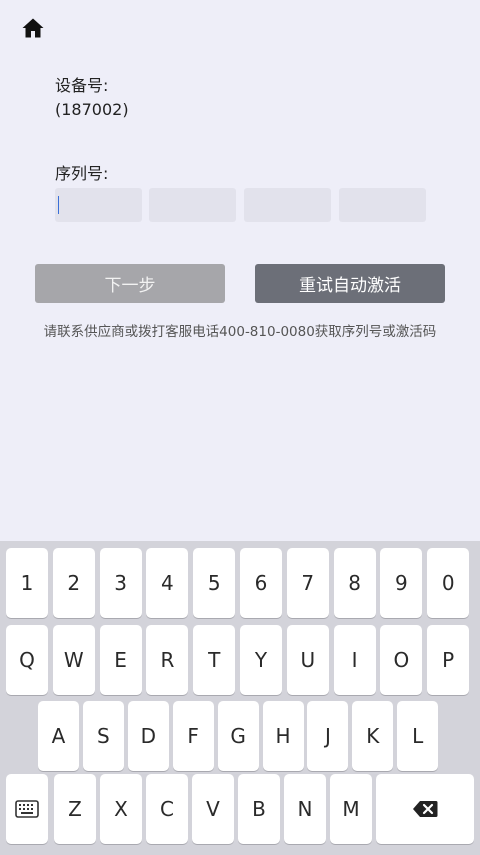 The image size is (480, 855). What do you see at coordinates (130, 283) in the screenshot?
I see `next-step-button: 下一步` at bounding box center [130, 283].